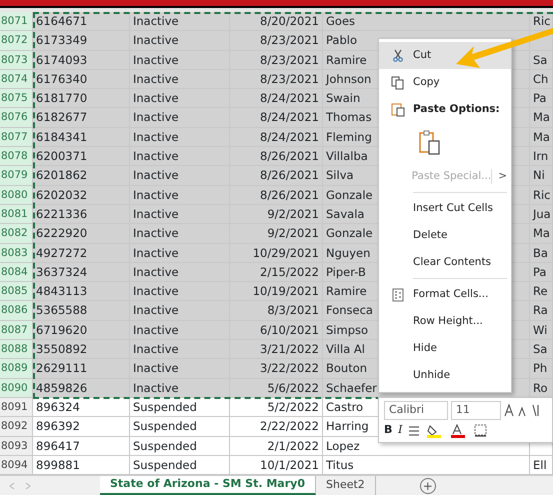  I want to click on font-color-icon, so click(459, 431).